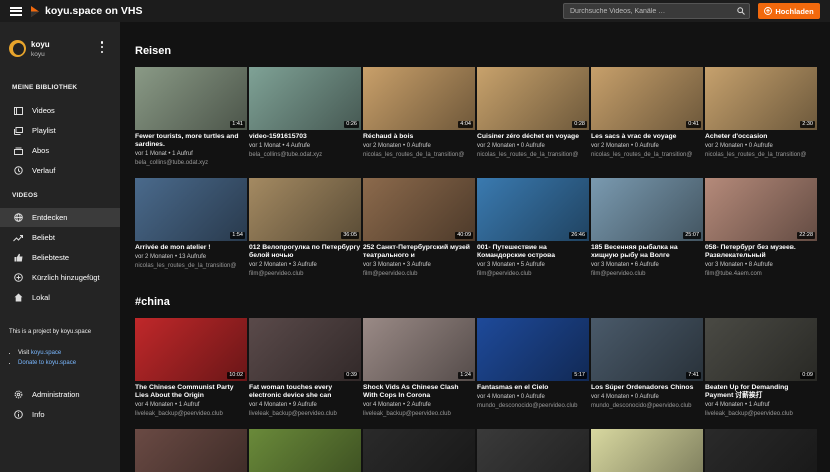 Image resolution: width=830 pixels, height=472 pixels. Describe the element at coordinates (419, 209) in the screenshot. I see `video-thumbnail: 40:09` at that location.